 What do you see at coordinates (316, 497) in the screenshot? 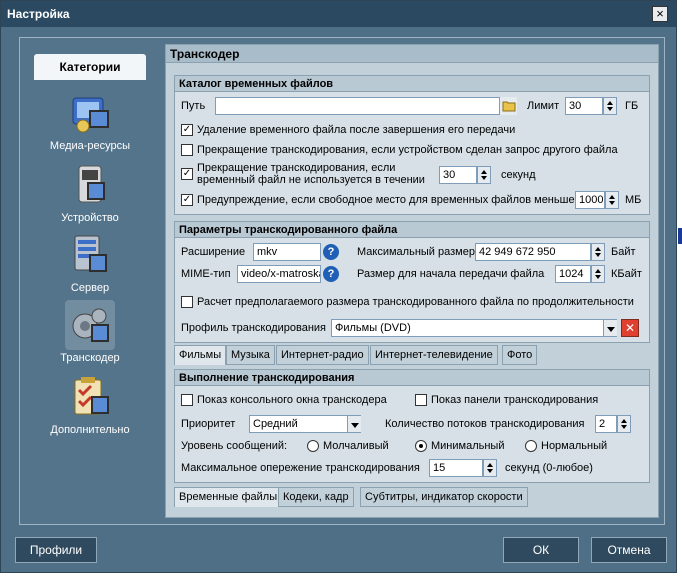
I see `tab-codecs: Кодеки, кадр` at bounding box center [316, 497].